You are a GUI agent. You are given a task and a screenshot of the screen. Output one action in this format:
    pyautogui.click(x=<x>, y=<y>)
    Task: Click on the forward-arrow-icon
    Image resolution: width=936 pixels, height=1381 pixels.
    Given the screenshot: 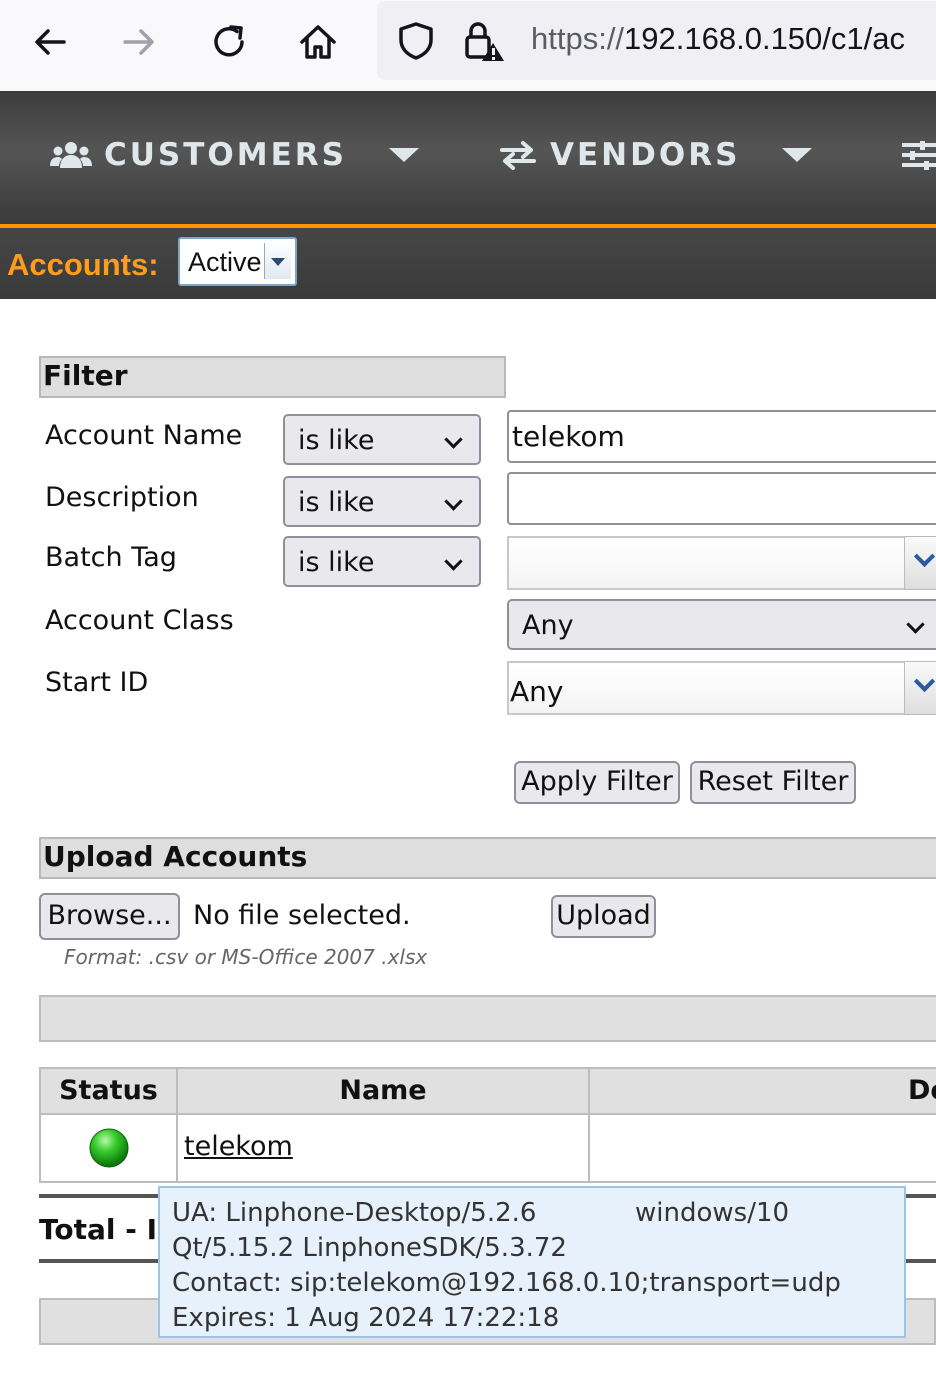 What is the action you would take?
    pyautogui.click(x=139, y=42)
    